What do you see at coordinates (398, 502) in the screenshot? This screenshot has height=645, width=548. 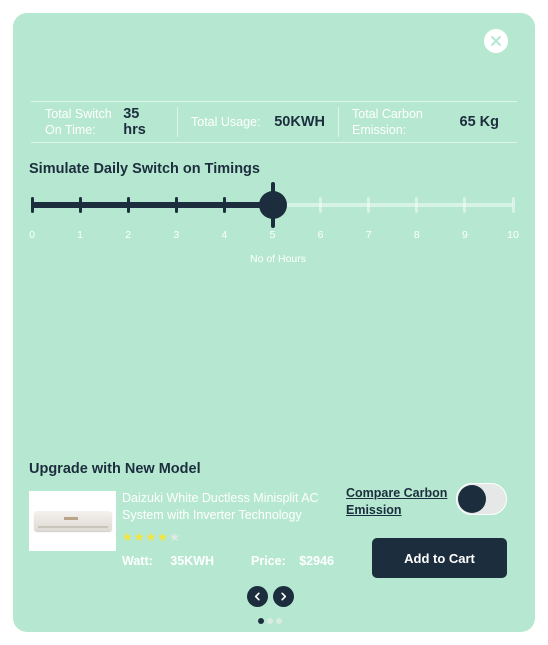 I see `compare-carbon-link: Compare Carbon Emission` at bounding box center [398, 502].